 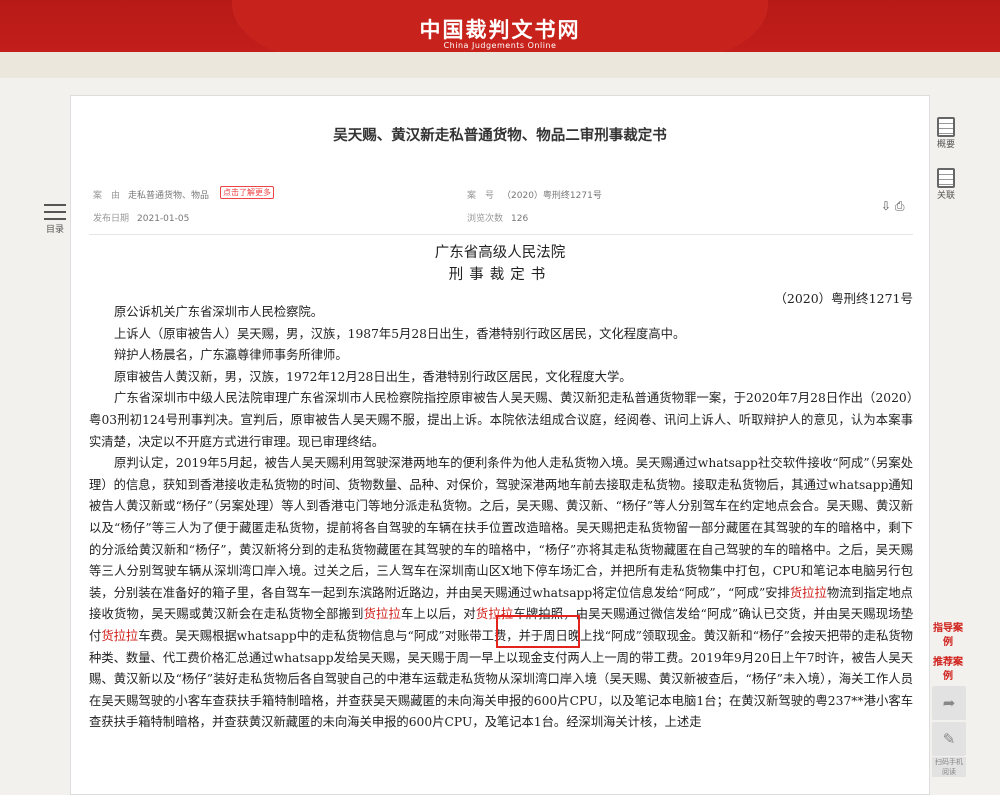 I want to click on related-label: 关联, so click(x=945, y=196).